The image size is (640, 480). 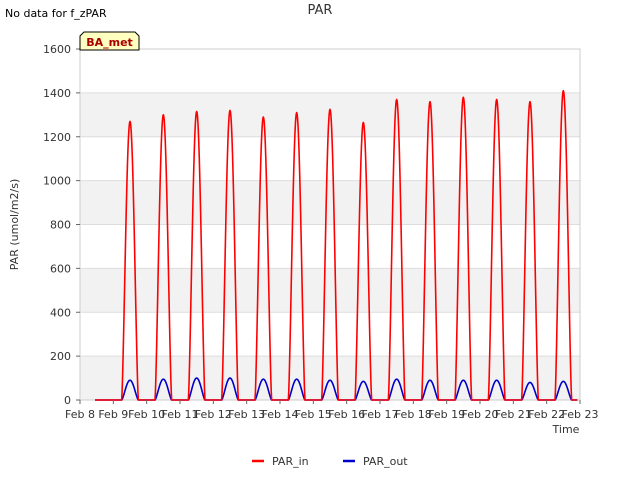 I want to click on y-tick-label: 800, so click(x=60, y=225).